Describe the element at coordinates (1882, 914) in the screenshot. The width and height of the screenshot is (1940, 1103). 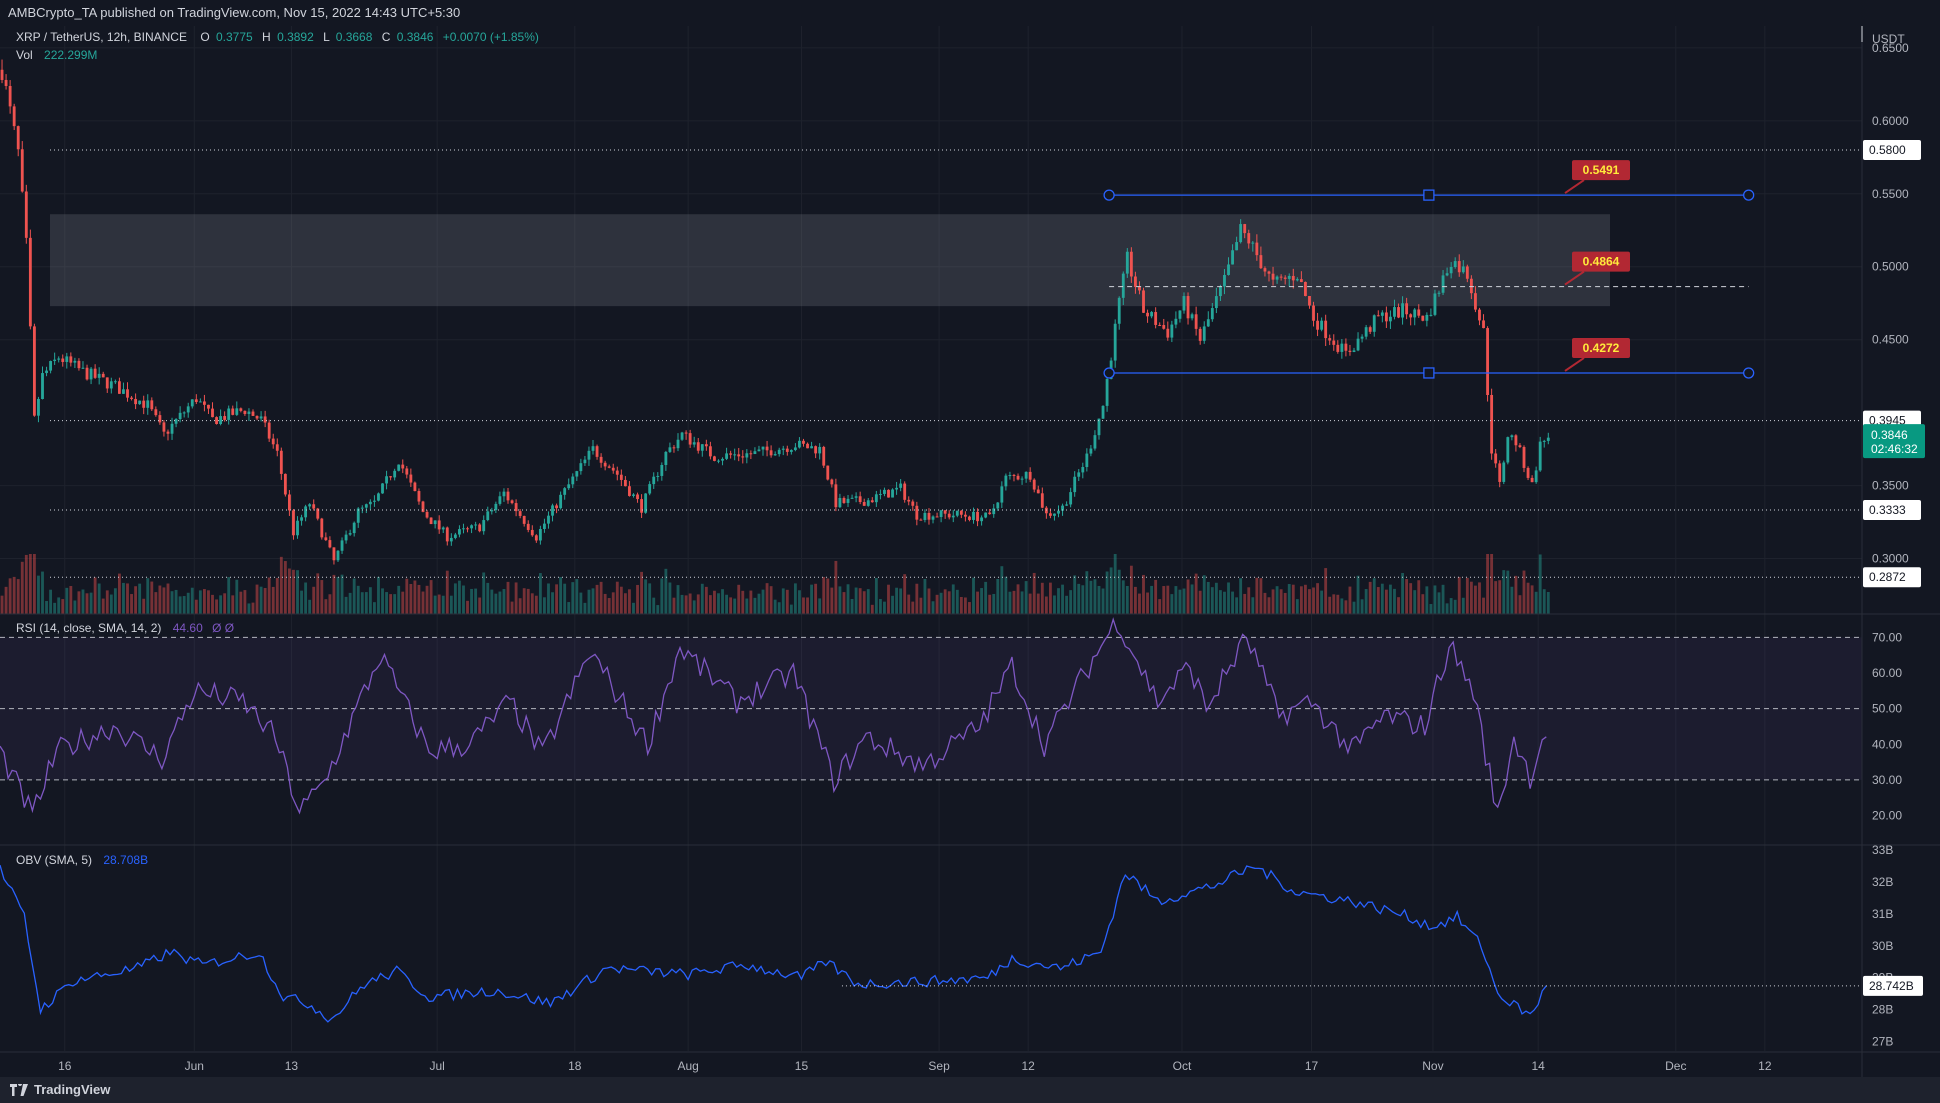
I see `obv-tick-label: 31B` at that location.